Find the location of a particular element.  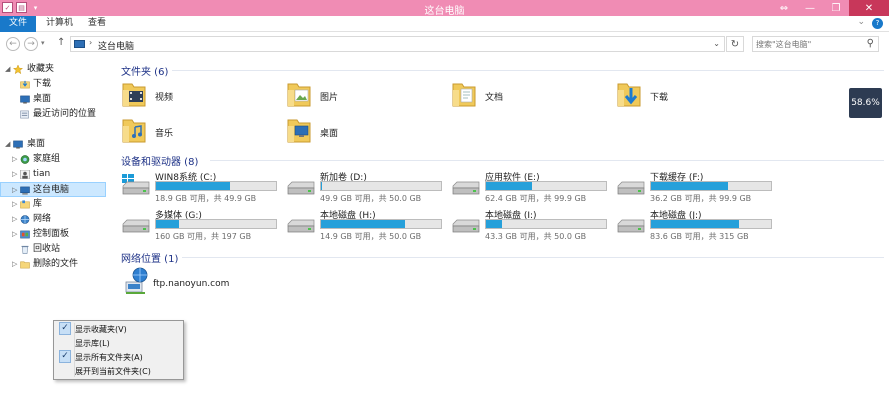

nav-item-desktop-fav: 桌面 is located at coordinates (53, 99).